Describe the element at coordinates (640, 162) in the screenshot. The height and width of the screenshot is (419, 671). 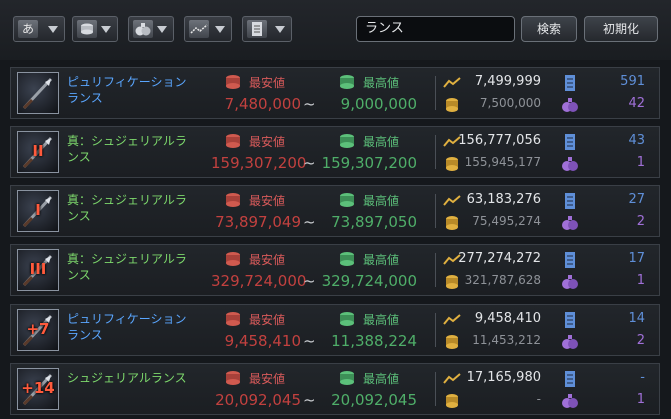
I see `trade-count-value: 1` at that location.